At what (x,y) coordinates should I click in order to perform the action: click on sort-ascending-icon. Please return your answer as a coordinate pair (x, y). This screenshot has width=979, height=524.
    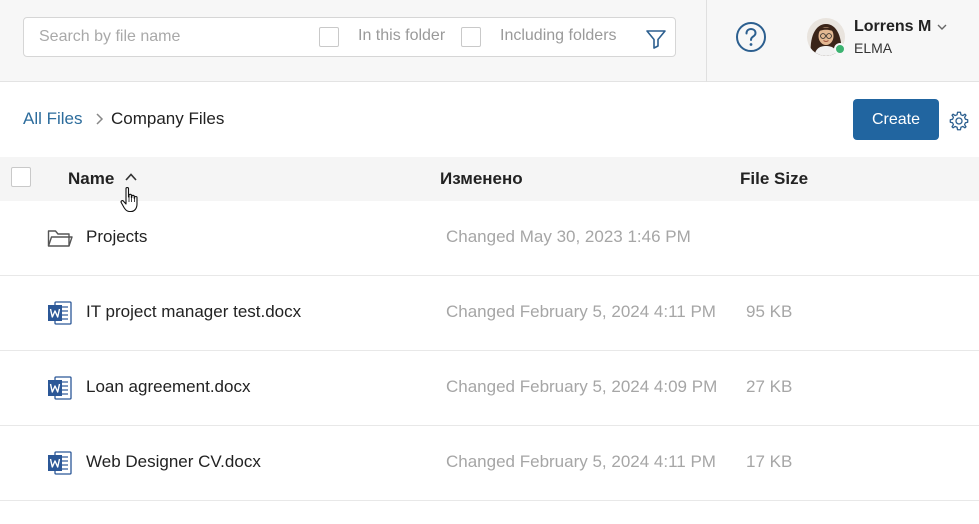
    Looking at the image, I should click on (131, 177).